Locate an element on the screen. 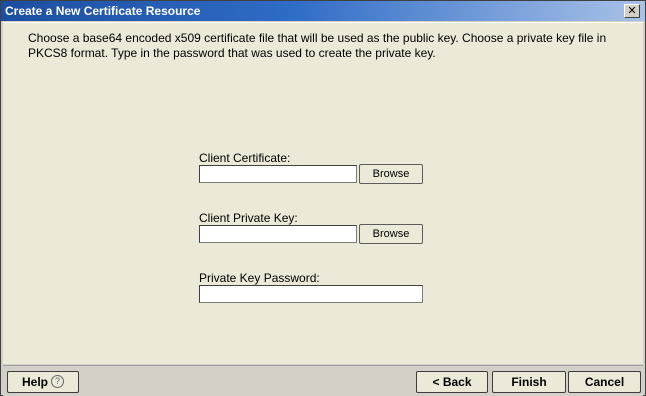 The image size is (646, 396). button-bar: Help? < Back Finish Cancel is located at coordinates (323, 380).